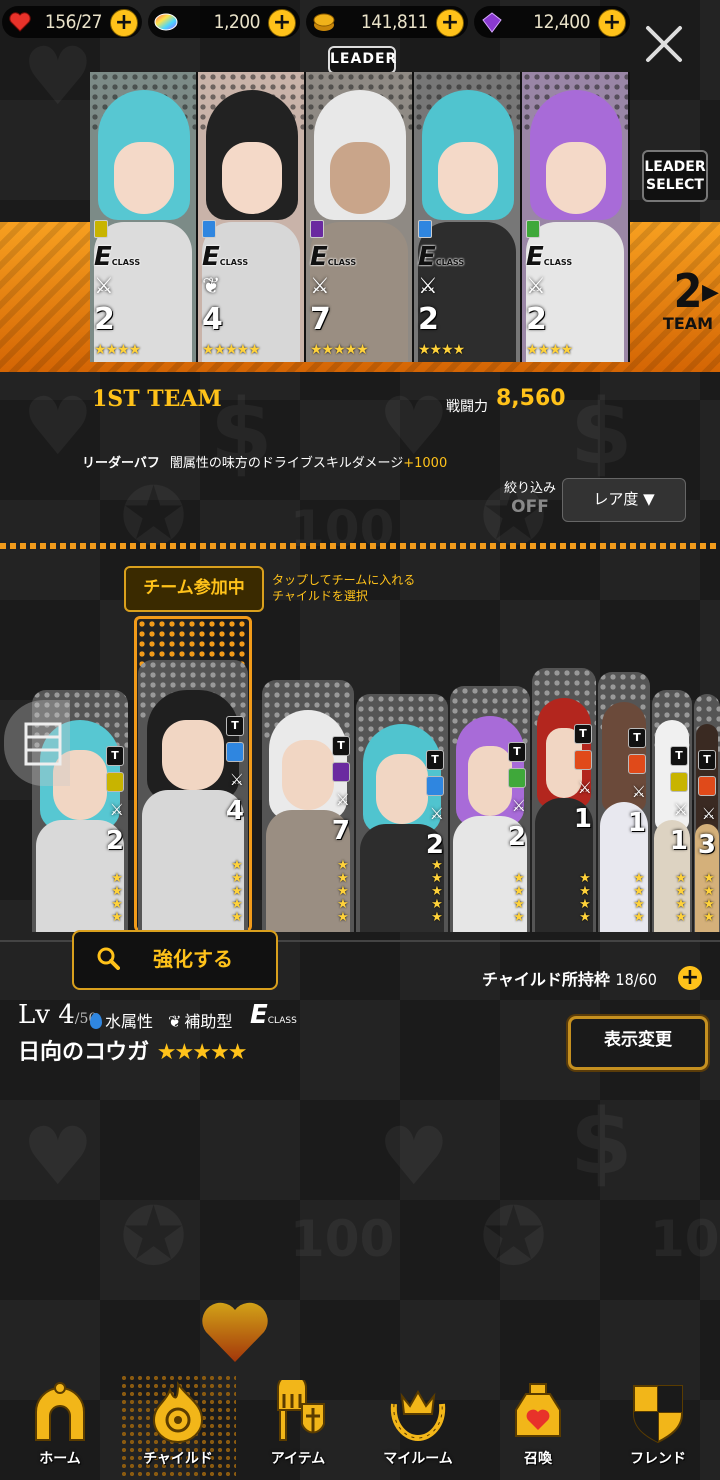 Image resolution: width=720 pixels, height=1480 pixels. I want to click on filter-toggle: 絞り込み OFF, so click(530, 498).